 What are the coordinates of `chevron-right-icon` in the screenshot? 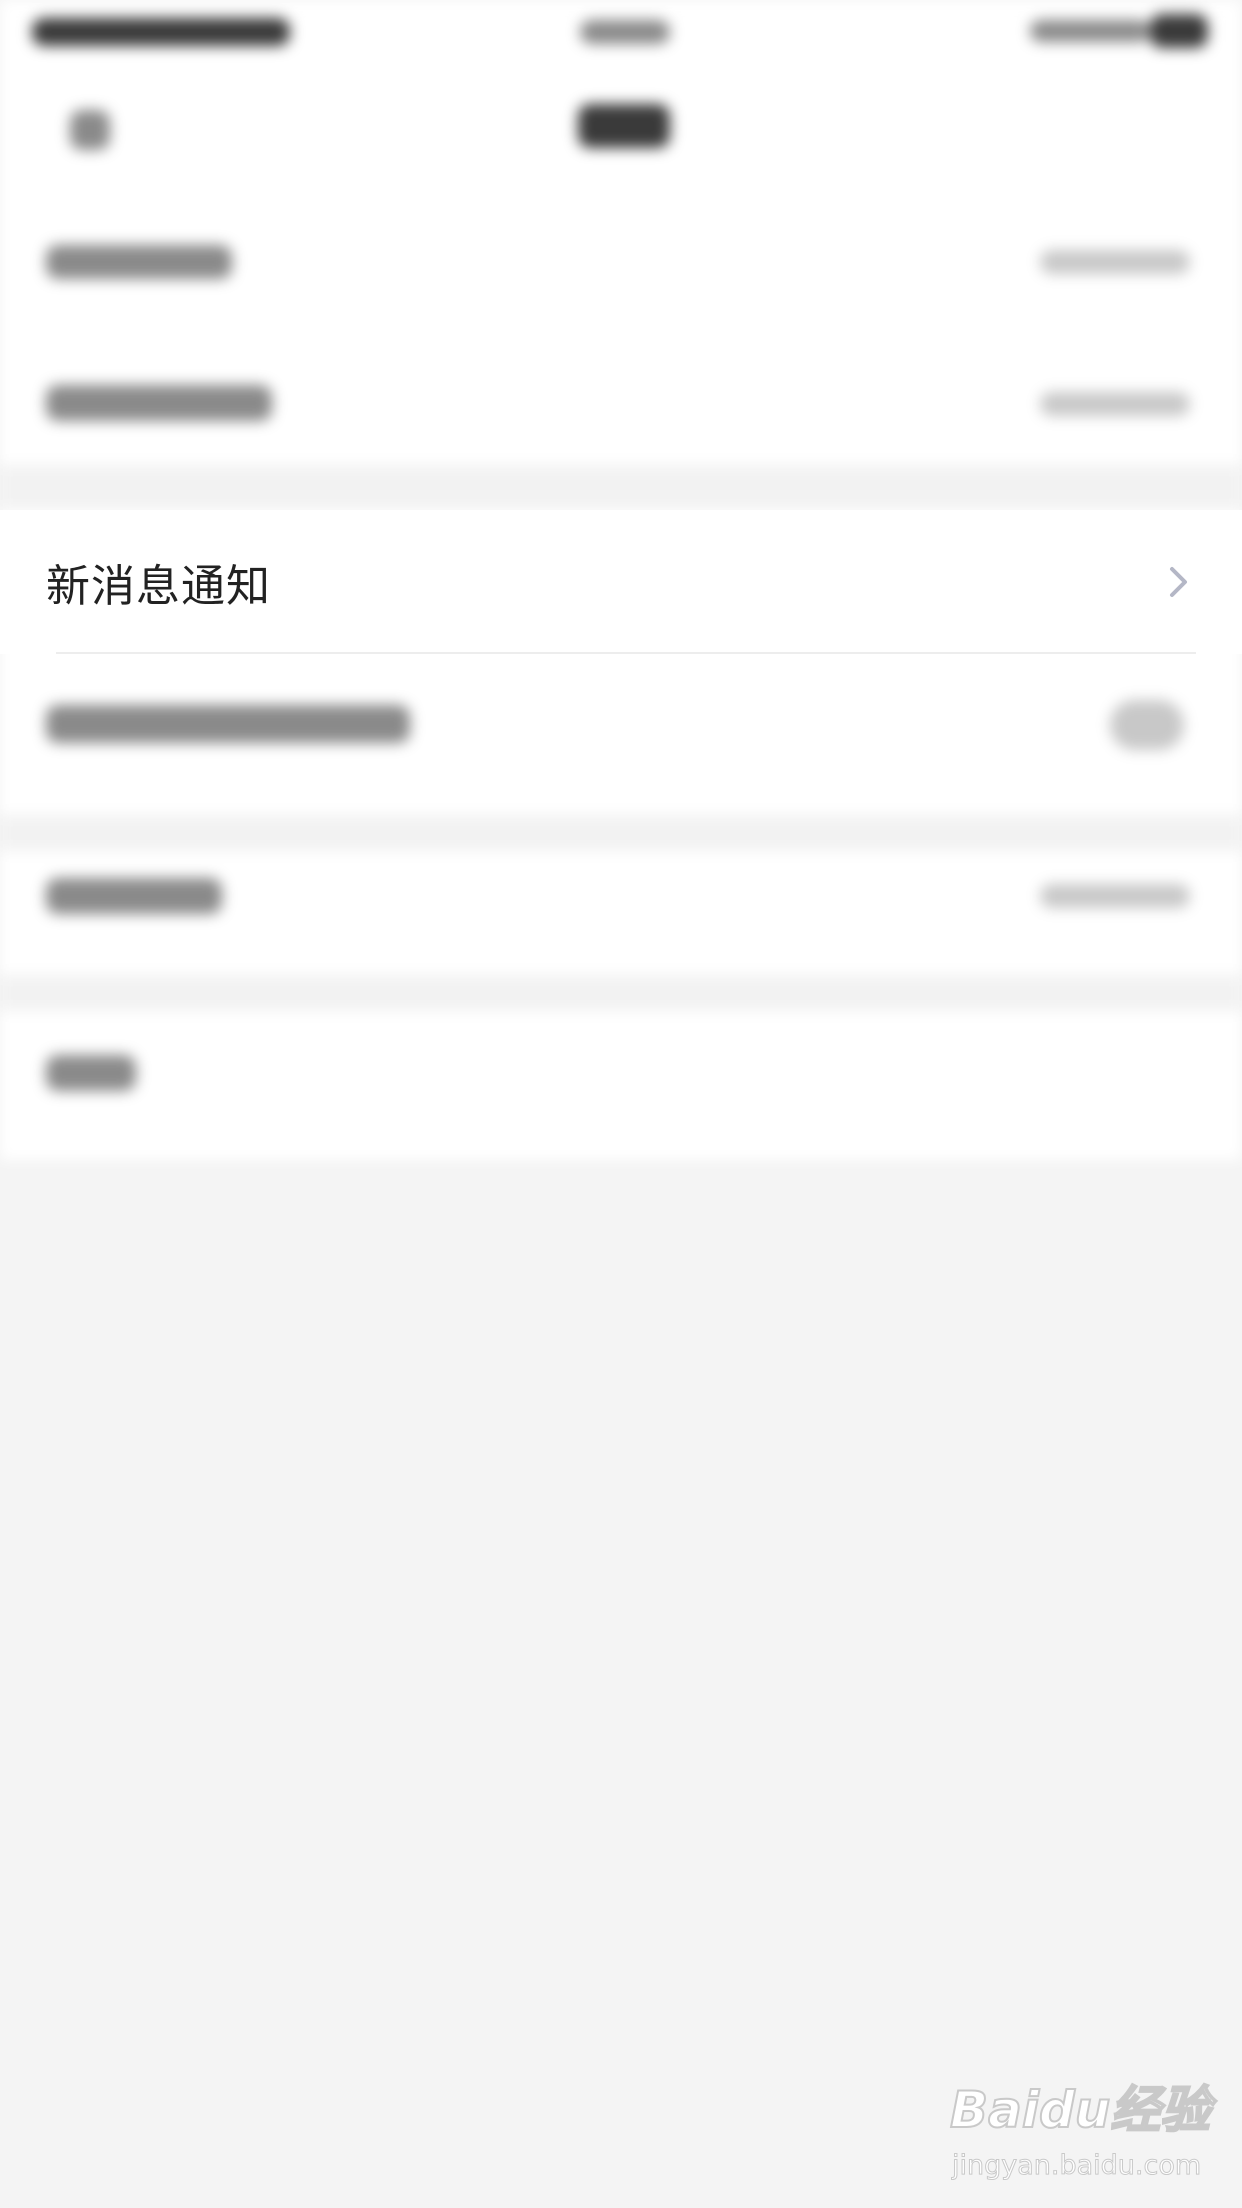 It's located at (1178, 582).